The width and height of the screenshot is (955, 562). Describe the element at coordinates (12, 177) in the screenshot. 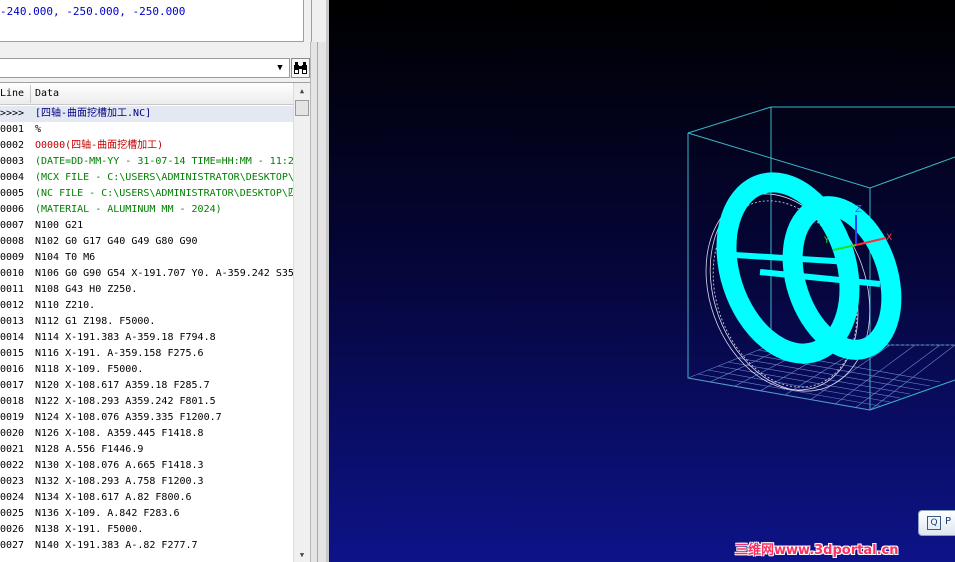

I see `line-number: 0004` at that location.